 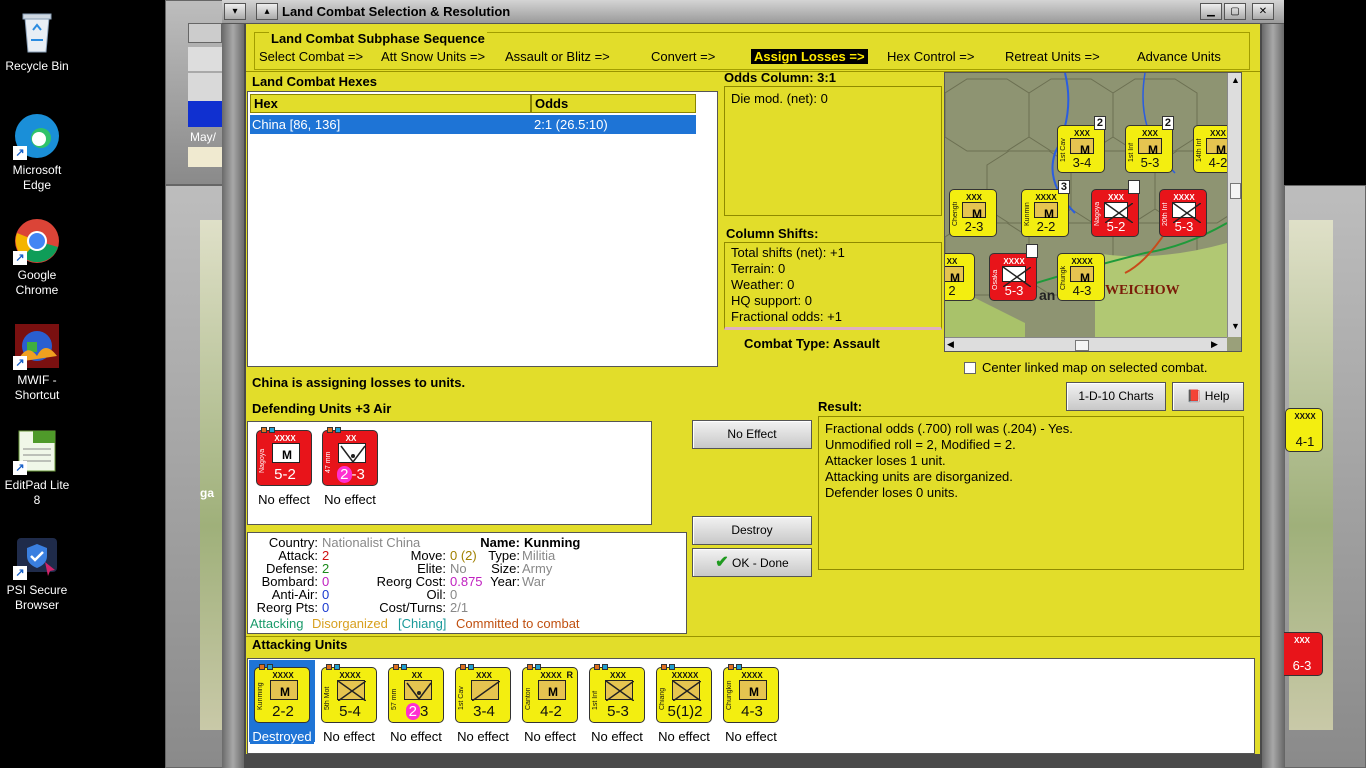 I want to click on ok-done-button: ✔ OK - Done, so click(x=752, y=562).